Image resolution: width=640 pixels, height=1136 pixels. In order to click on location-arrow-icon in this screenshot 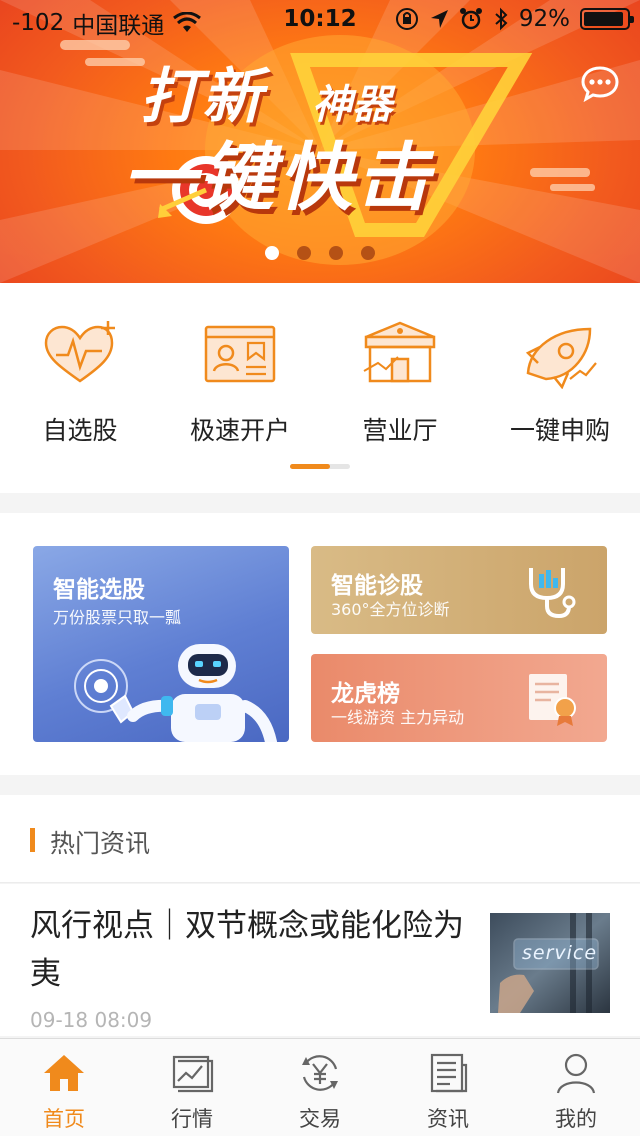, I will do `click(439, 19)`.